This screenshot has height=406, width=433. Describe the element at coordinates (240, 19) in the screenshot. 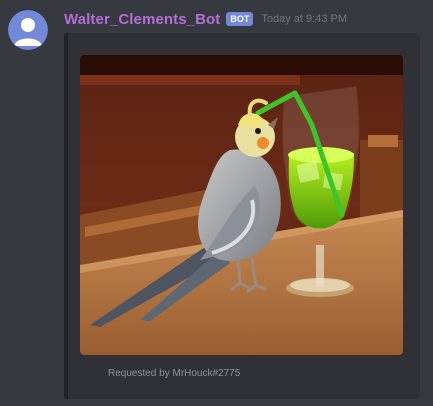

I see `bot-tag: BOT` at that location.